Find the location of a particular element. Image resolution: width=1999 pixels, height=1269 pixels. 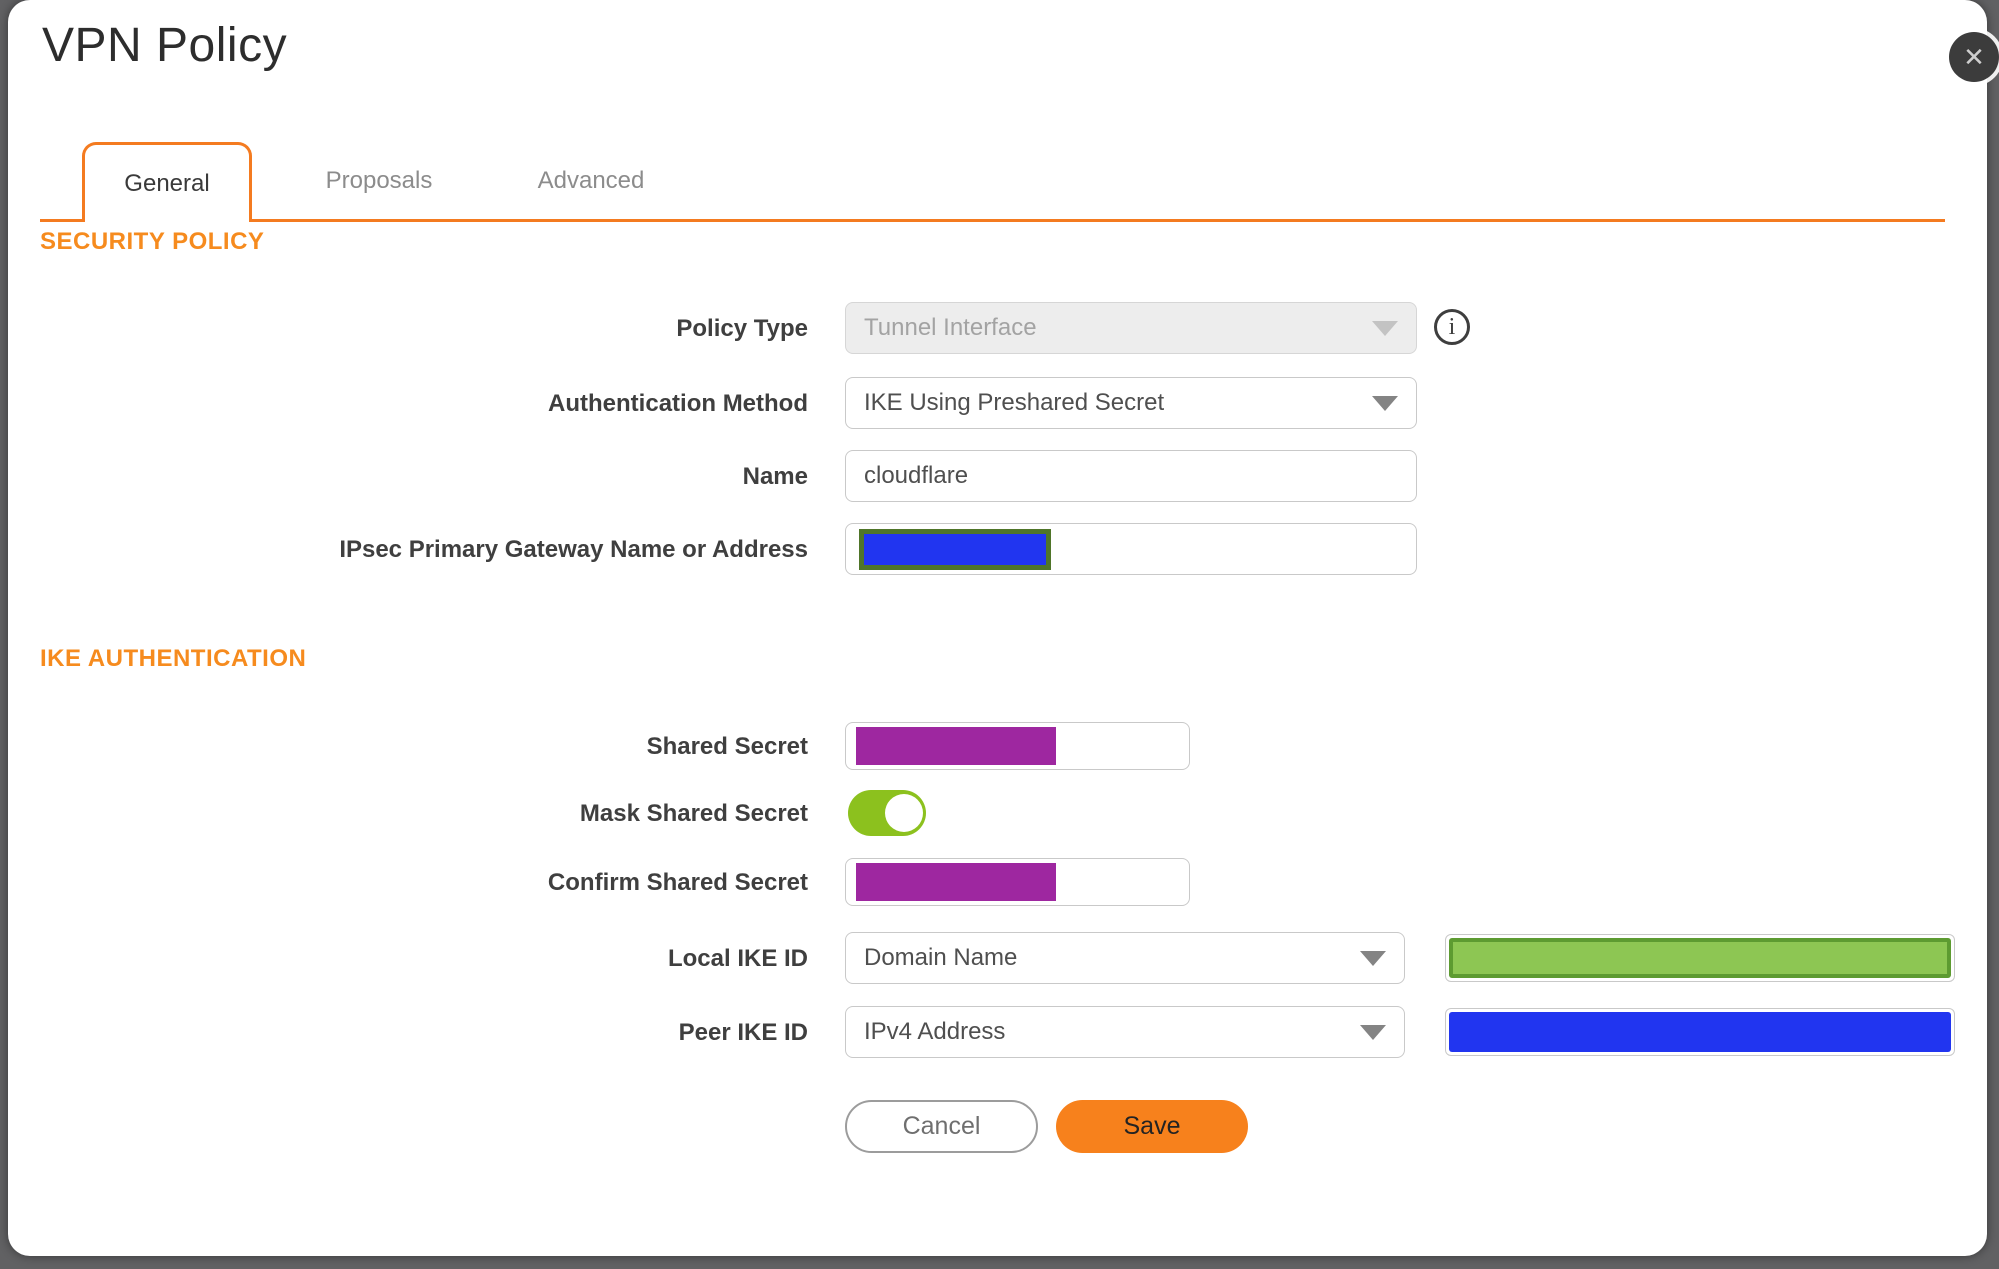

local-ike-id-value-input is located at coordinates (1700, 958).